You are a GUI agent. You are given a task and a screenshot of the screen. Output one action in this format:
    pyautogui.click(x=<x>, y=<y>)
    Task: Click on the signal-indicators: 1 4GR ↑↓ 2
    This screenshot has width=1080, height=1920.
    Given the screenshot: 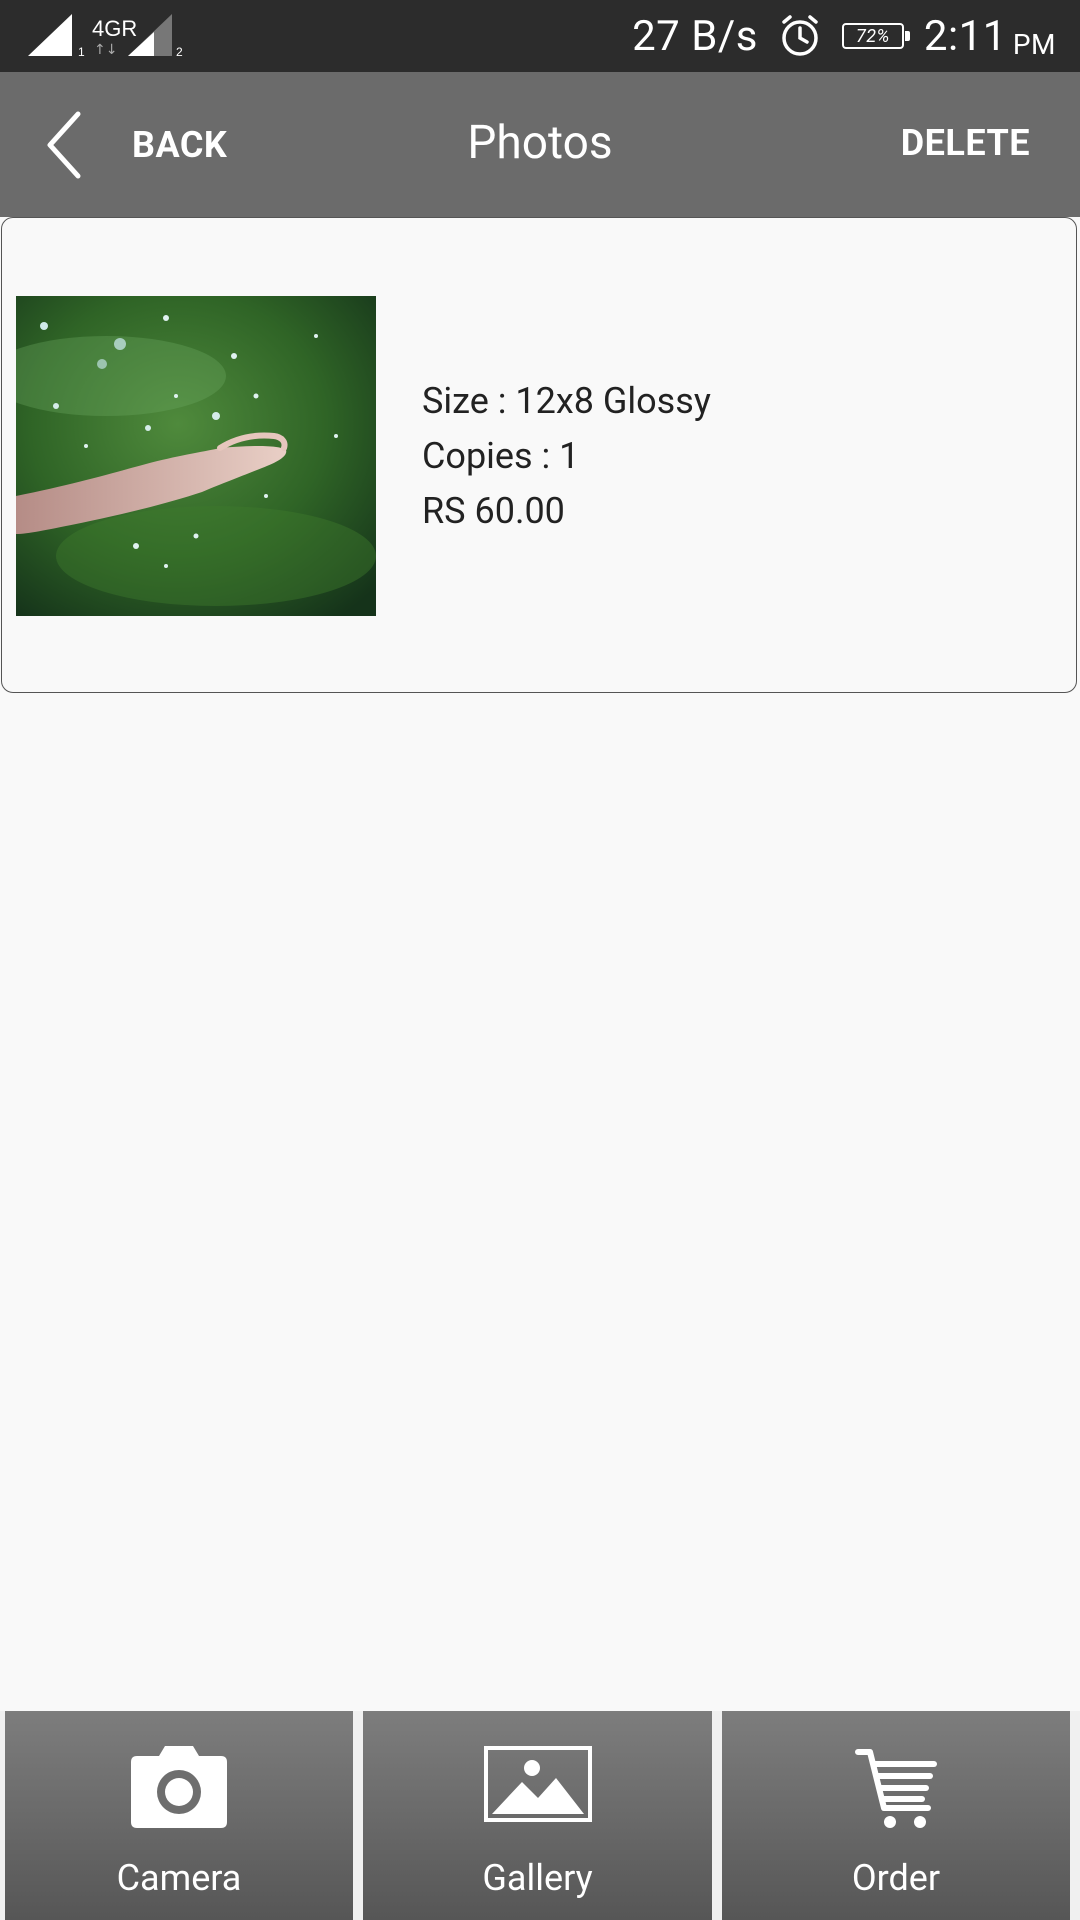 What is the action you would take?
    pyautogui.click(x=113, y=36)
    